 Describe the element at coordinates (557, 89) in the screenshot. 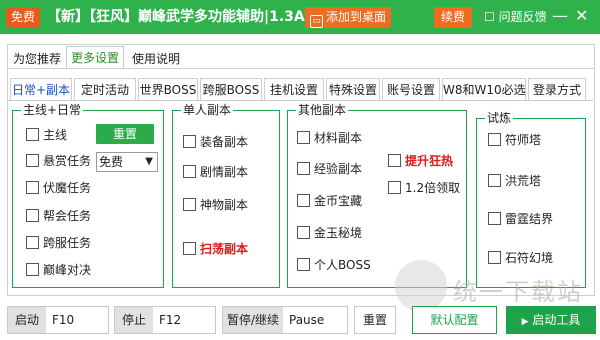

I see `tab-login-method: 登录方式` at that location.